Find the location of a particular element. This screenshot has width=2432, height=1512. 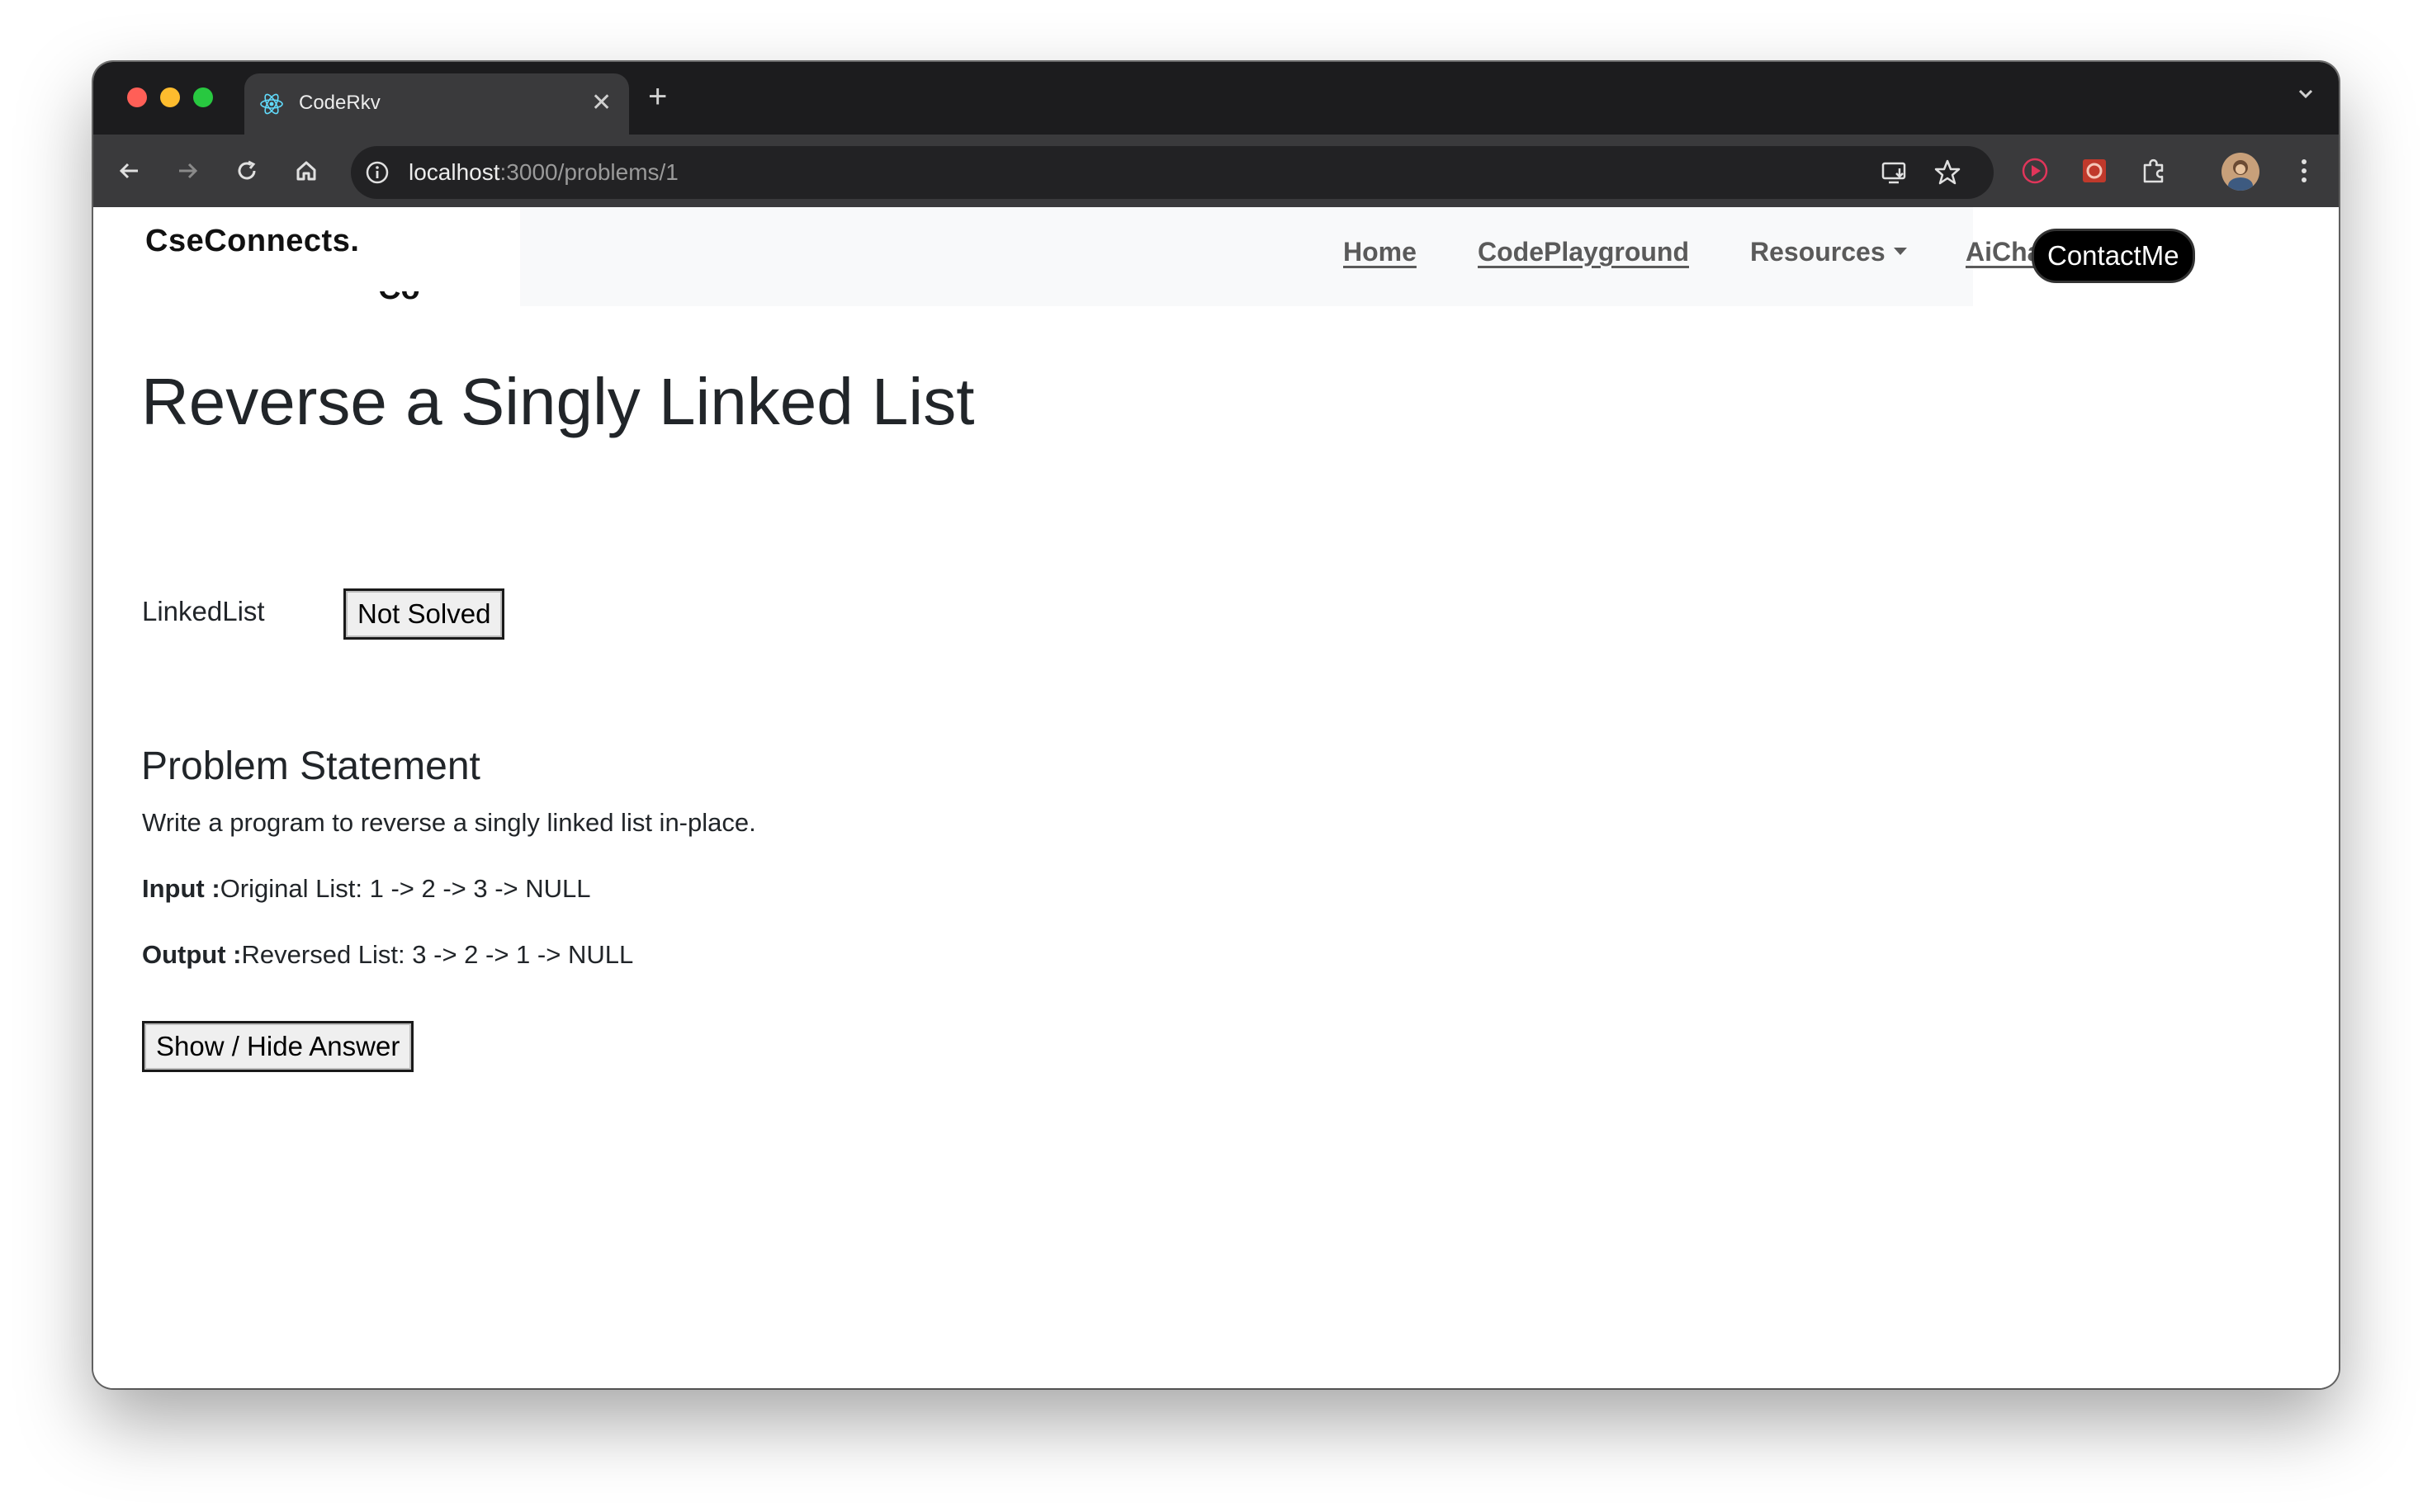

plus-icon: + is located at coordinates (657, 96).